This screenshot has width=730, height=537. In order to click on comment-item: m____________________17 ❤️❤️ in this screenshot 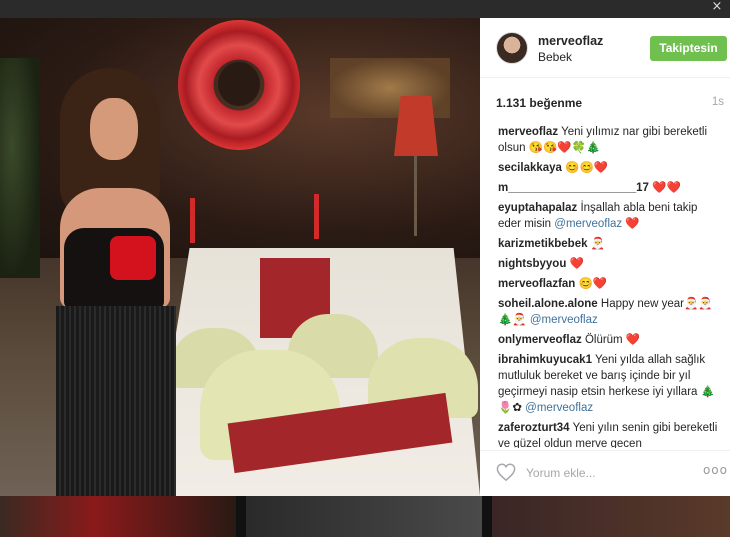, I will do `click(610, 188)`.